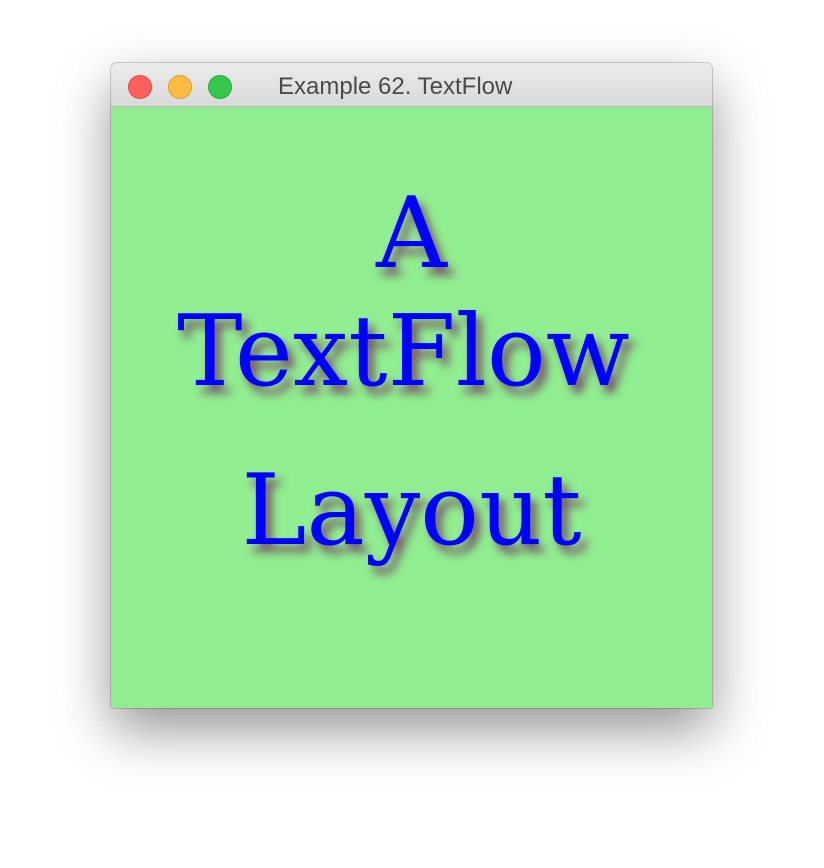 The height and width of the screenshot is (868, 824). What do you see at coordinates (140, 87) in the screenshot?
I see `close-button` at bounding box center [140, 87].